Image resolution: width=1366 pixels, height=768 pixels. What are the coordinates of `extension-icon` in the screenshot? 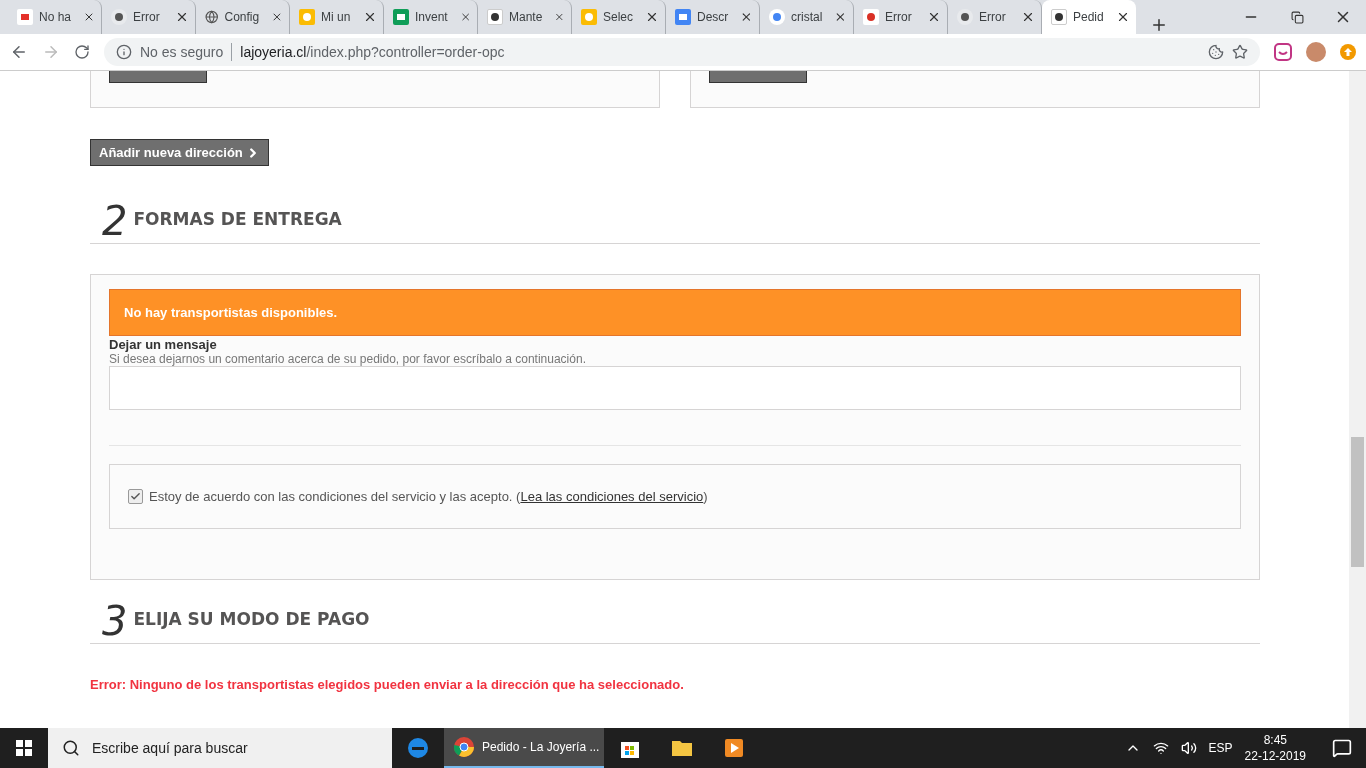 It's located at (1283, 52).